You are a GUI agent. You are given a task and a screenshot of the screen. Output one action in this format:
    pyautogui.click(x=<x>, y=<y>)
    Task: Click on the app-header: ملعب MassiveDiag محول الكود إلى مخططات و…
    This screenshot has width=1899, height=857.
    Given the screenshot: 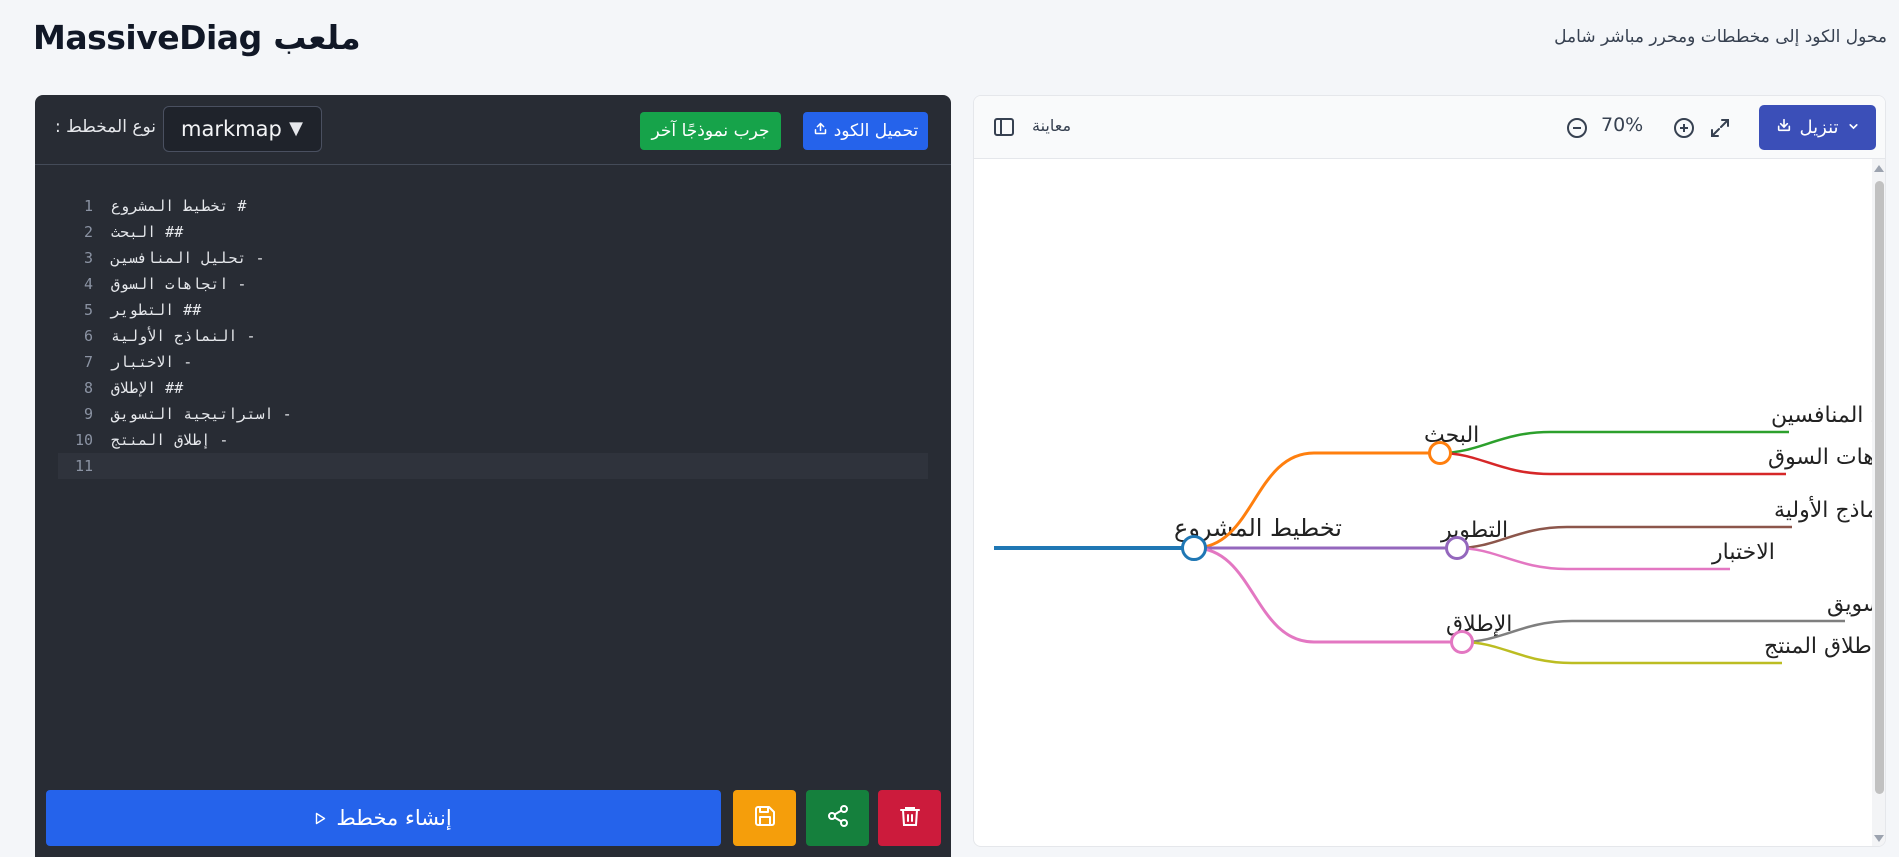 What is the action you would take?
    pyautogui.click(x=949, y=40)
    